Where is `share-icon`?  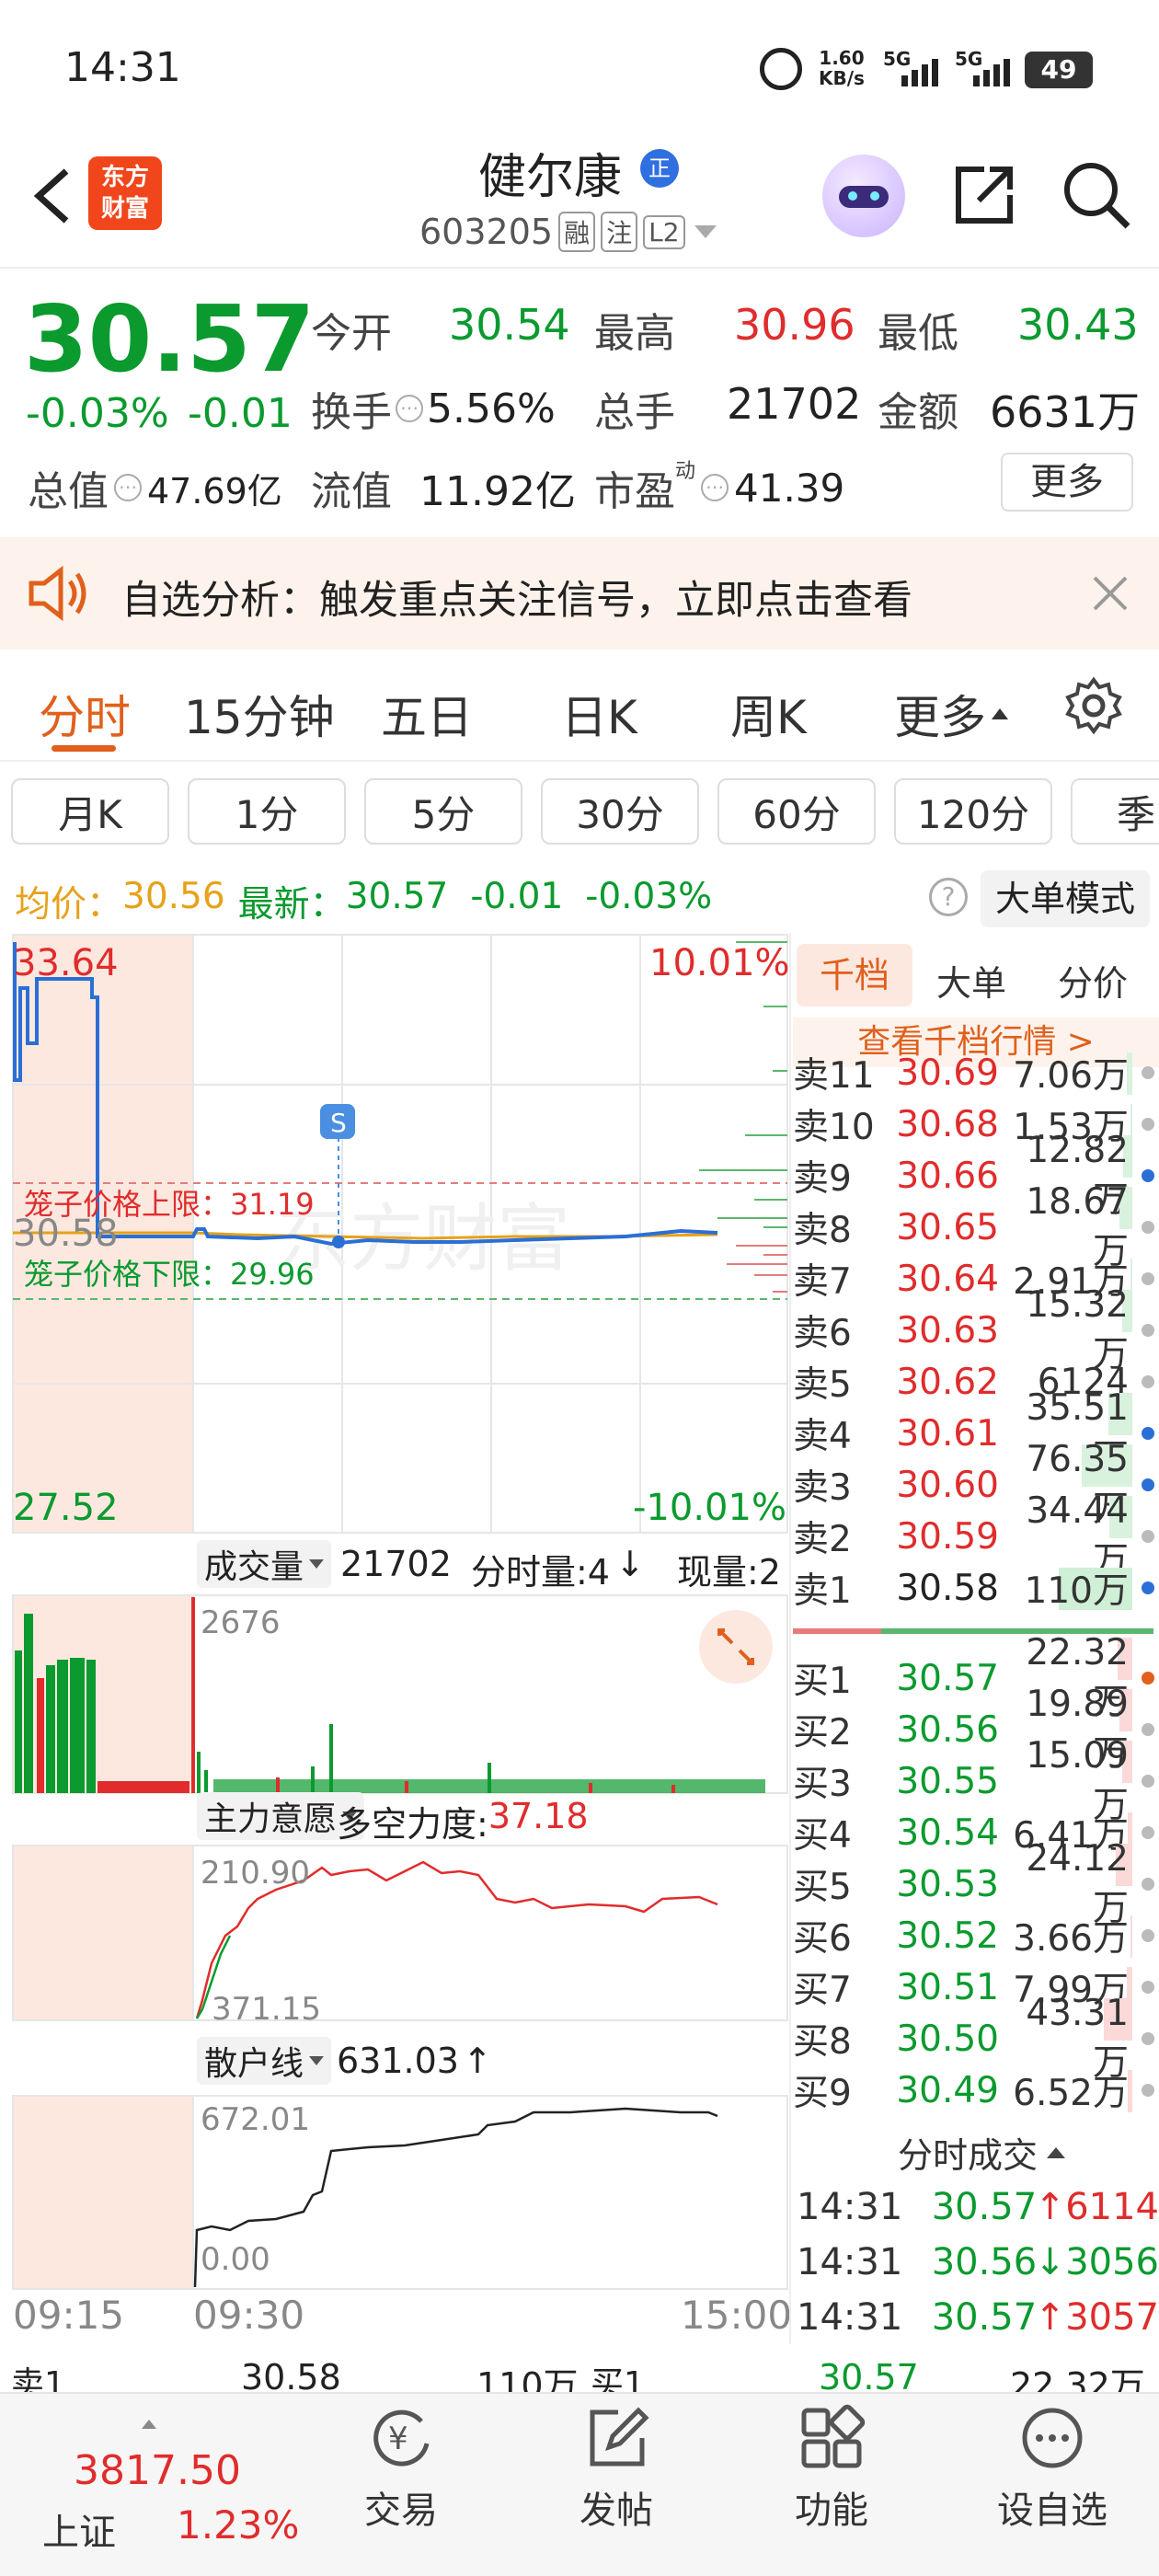 share-icon is located at coordinates (984, 195).